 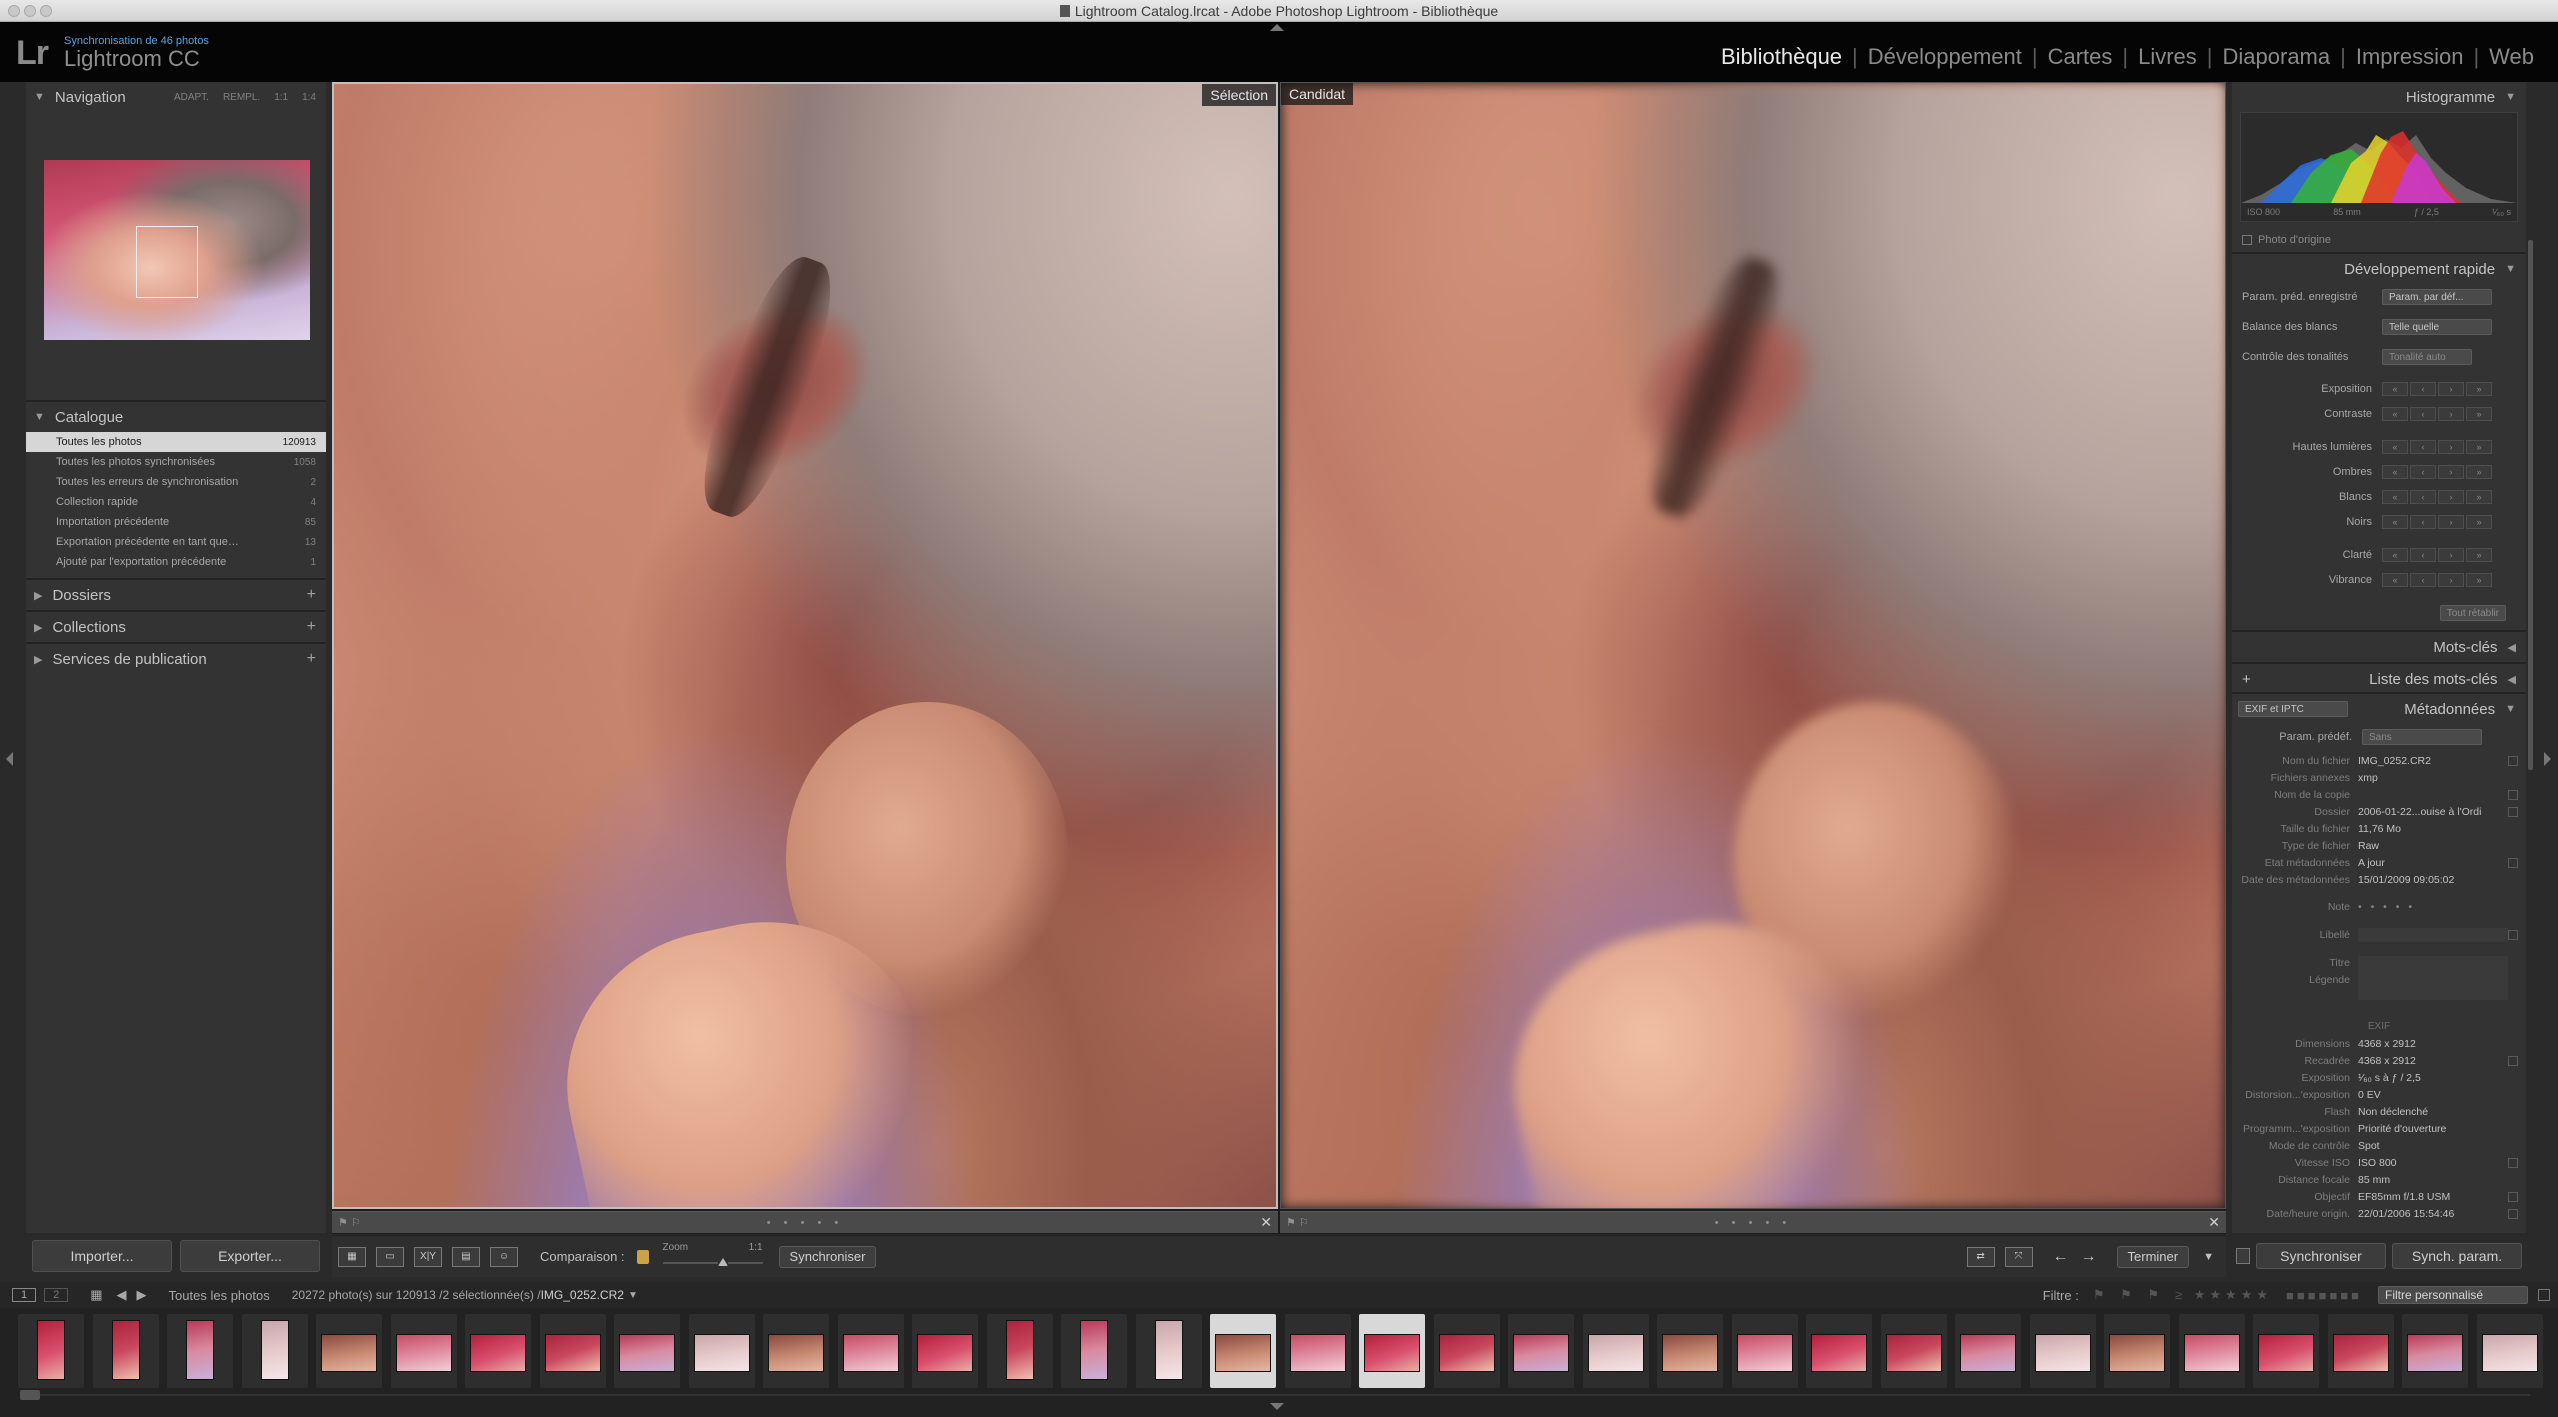 What do you see at coordinates (1266, 1222) in the screenshot?
I see `close-select-icon: ✕` at bounding box center [1266, 1222].